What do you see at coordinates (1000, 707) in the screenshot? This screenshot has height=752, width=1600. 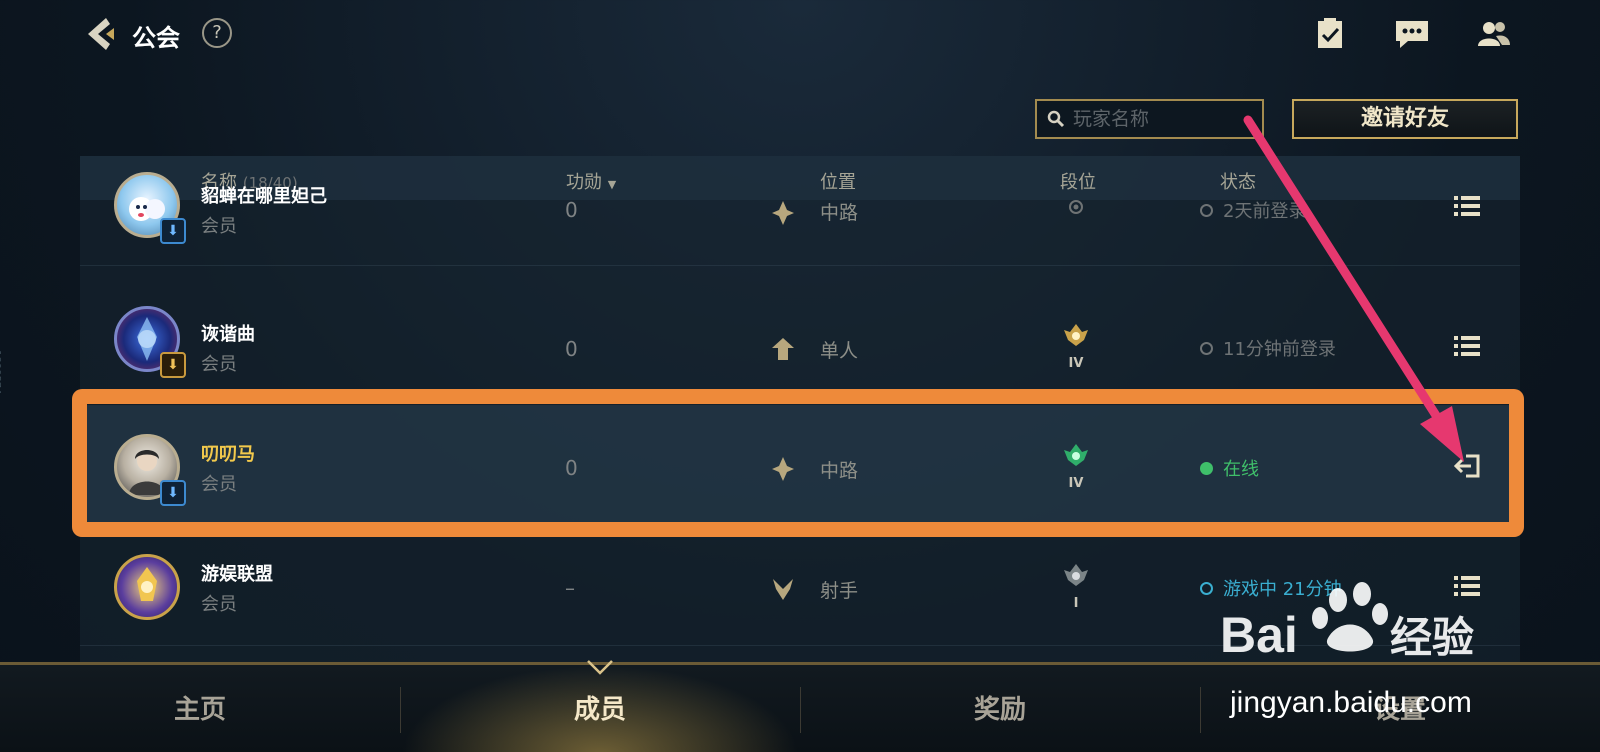 I see `tab-rewards: 奖励` at bounding box center [1000, 707].